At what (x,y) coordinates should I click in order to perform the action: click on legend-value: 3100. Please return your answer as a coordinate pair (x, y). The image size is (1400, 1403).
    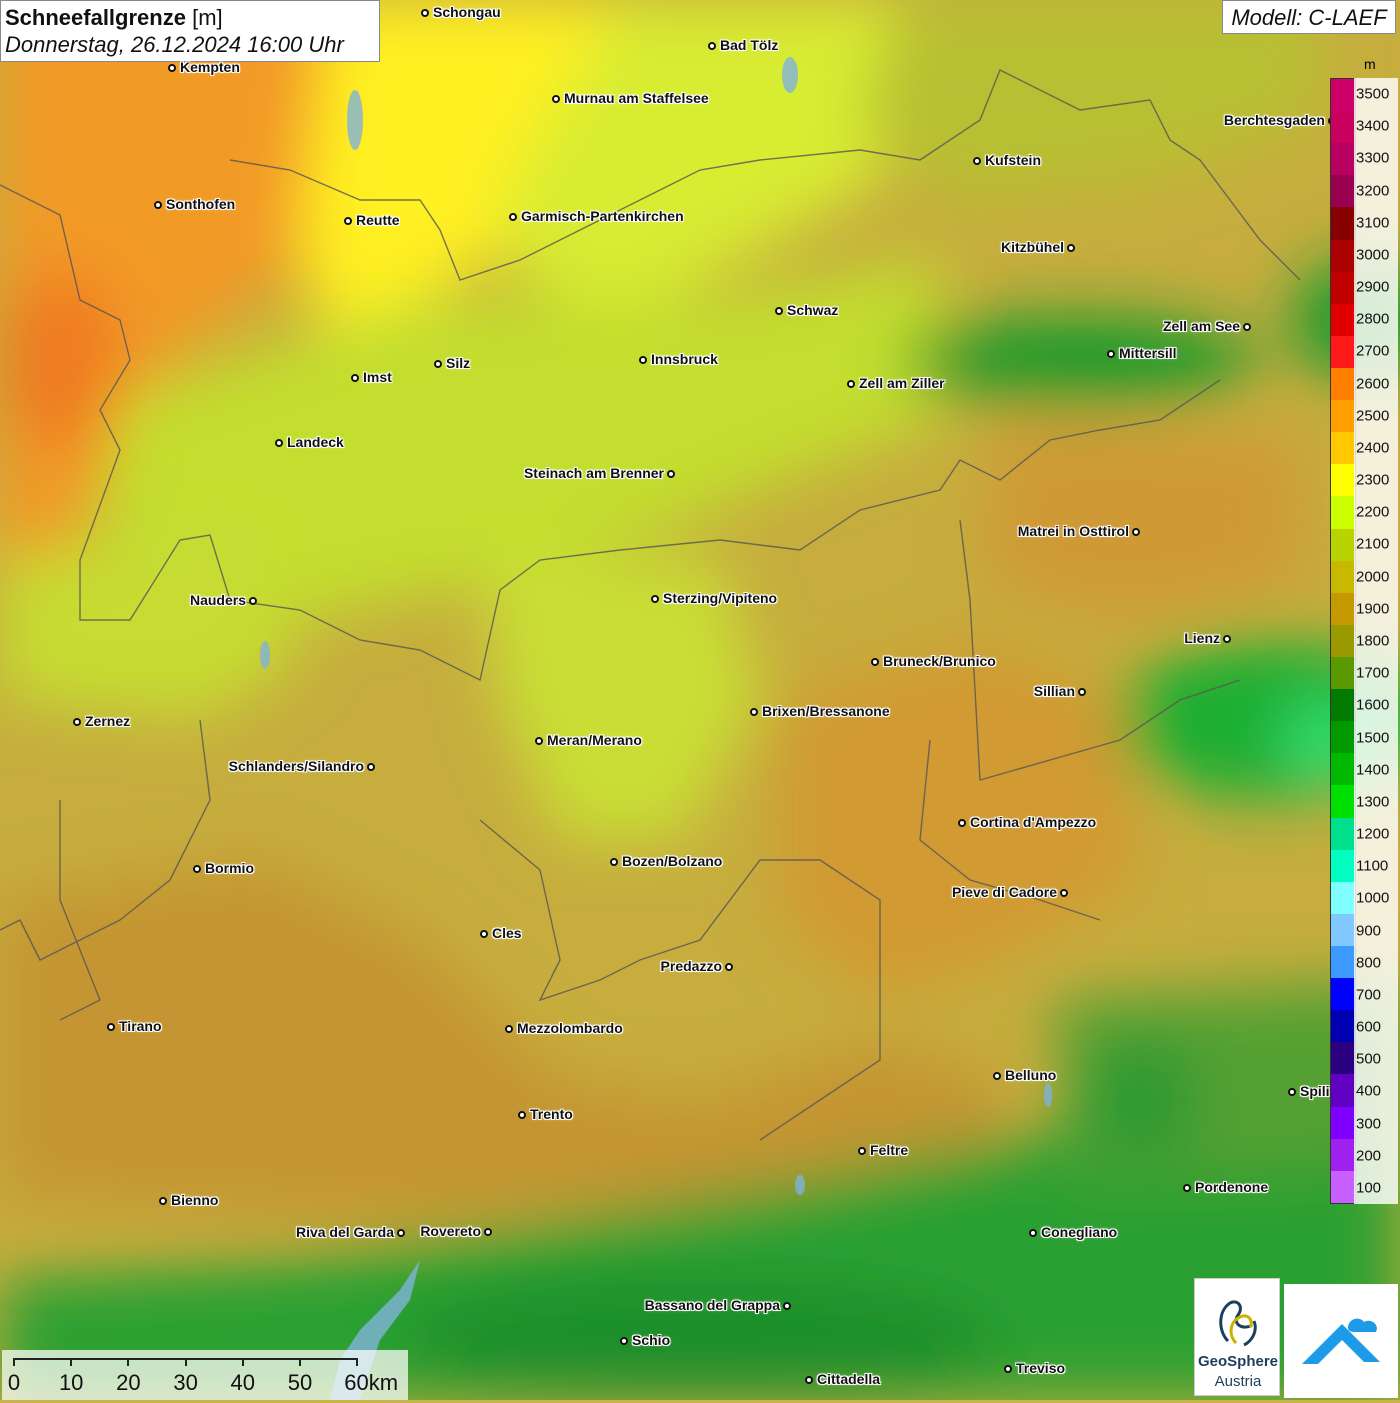
    Looking at the image, I should click on (1373, 223).